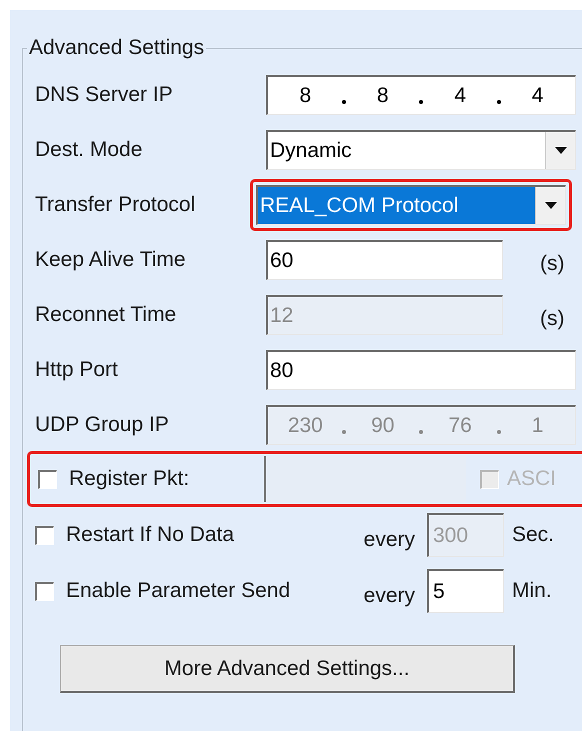 The height and width of the screenshot is (731, 582). I want to click on ip-octet: 230, so click(305, 425).